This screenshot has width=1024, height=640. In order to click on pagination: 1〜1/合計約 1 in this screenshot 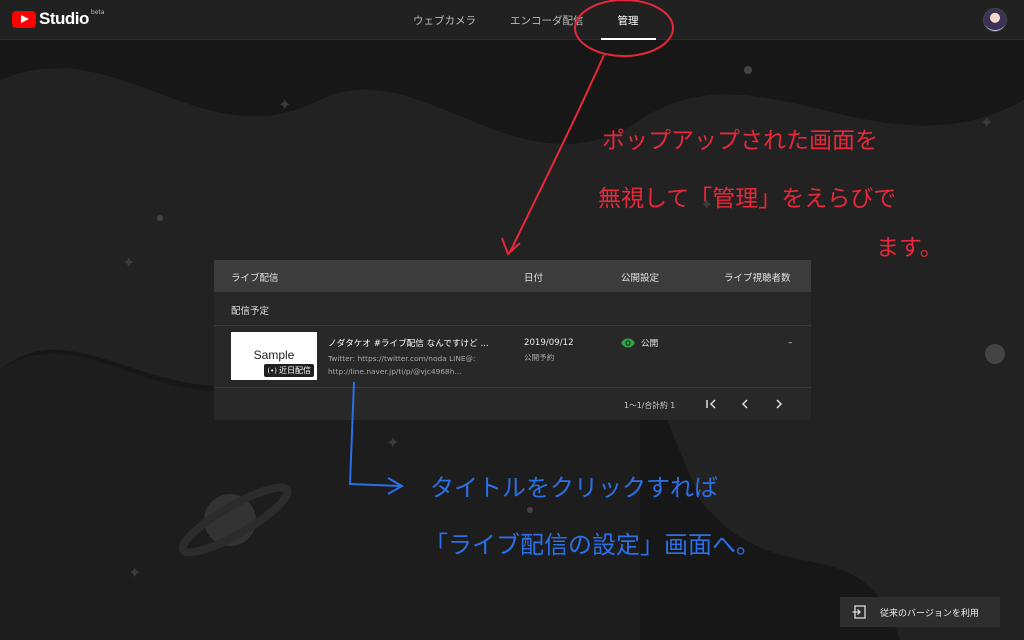, I will do `click(512, 404)`.